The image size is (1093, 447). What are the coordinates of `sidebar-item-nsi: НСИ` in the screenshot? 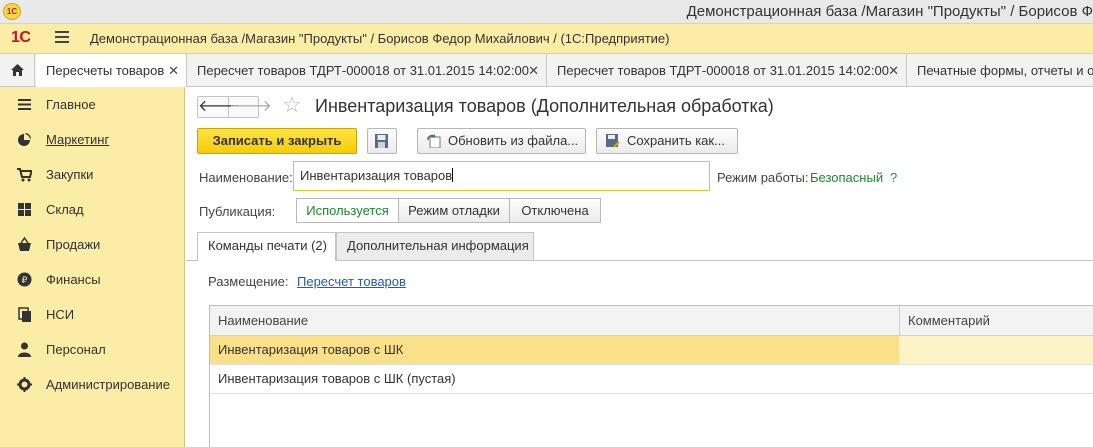 It's located at (92, 314).